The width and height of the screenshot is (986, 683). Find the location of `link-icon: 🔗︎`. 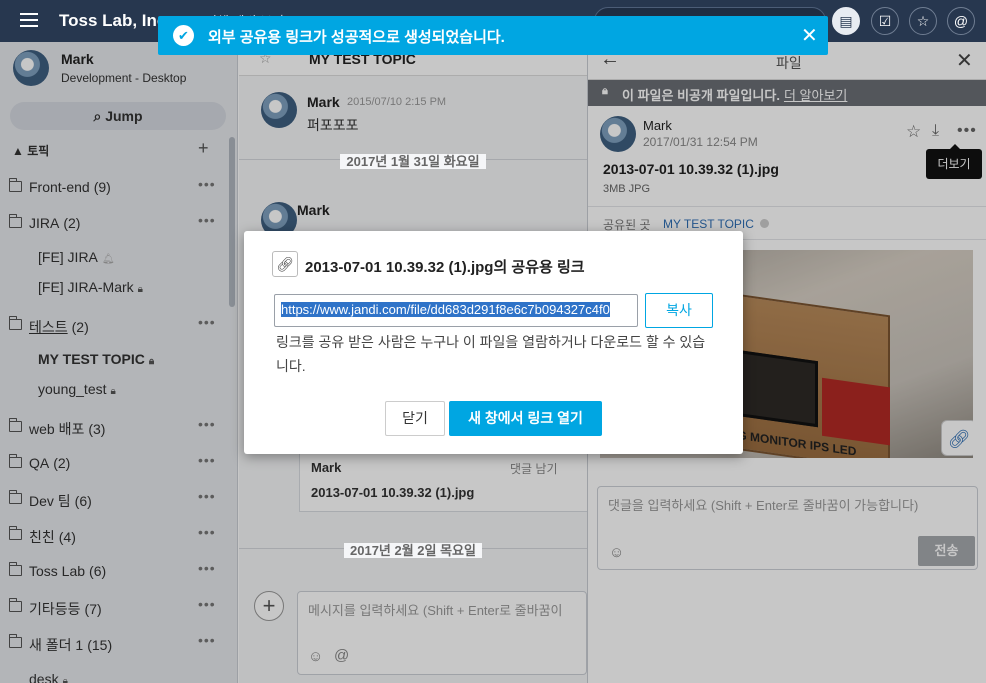

link-icon: 🔗︎ is located at coordinates (285, 264).